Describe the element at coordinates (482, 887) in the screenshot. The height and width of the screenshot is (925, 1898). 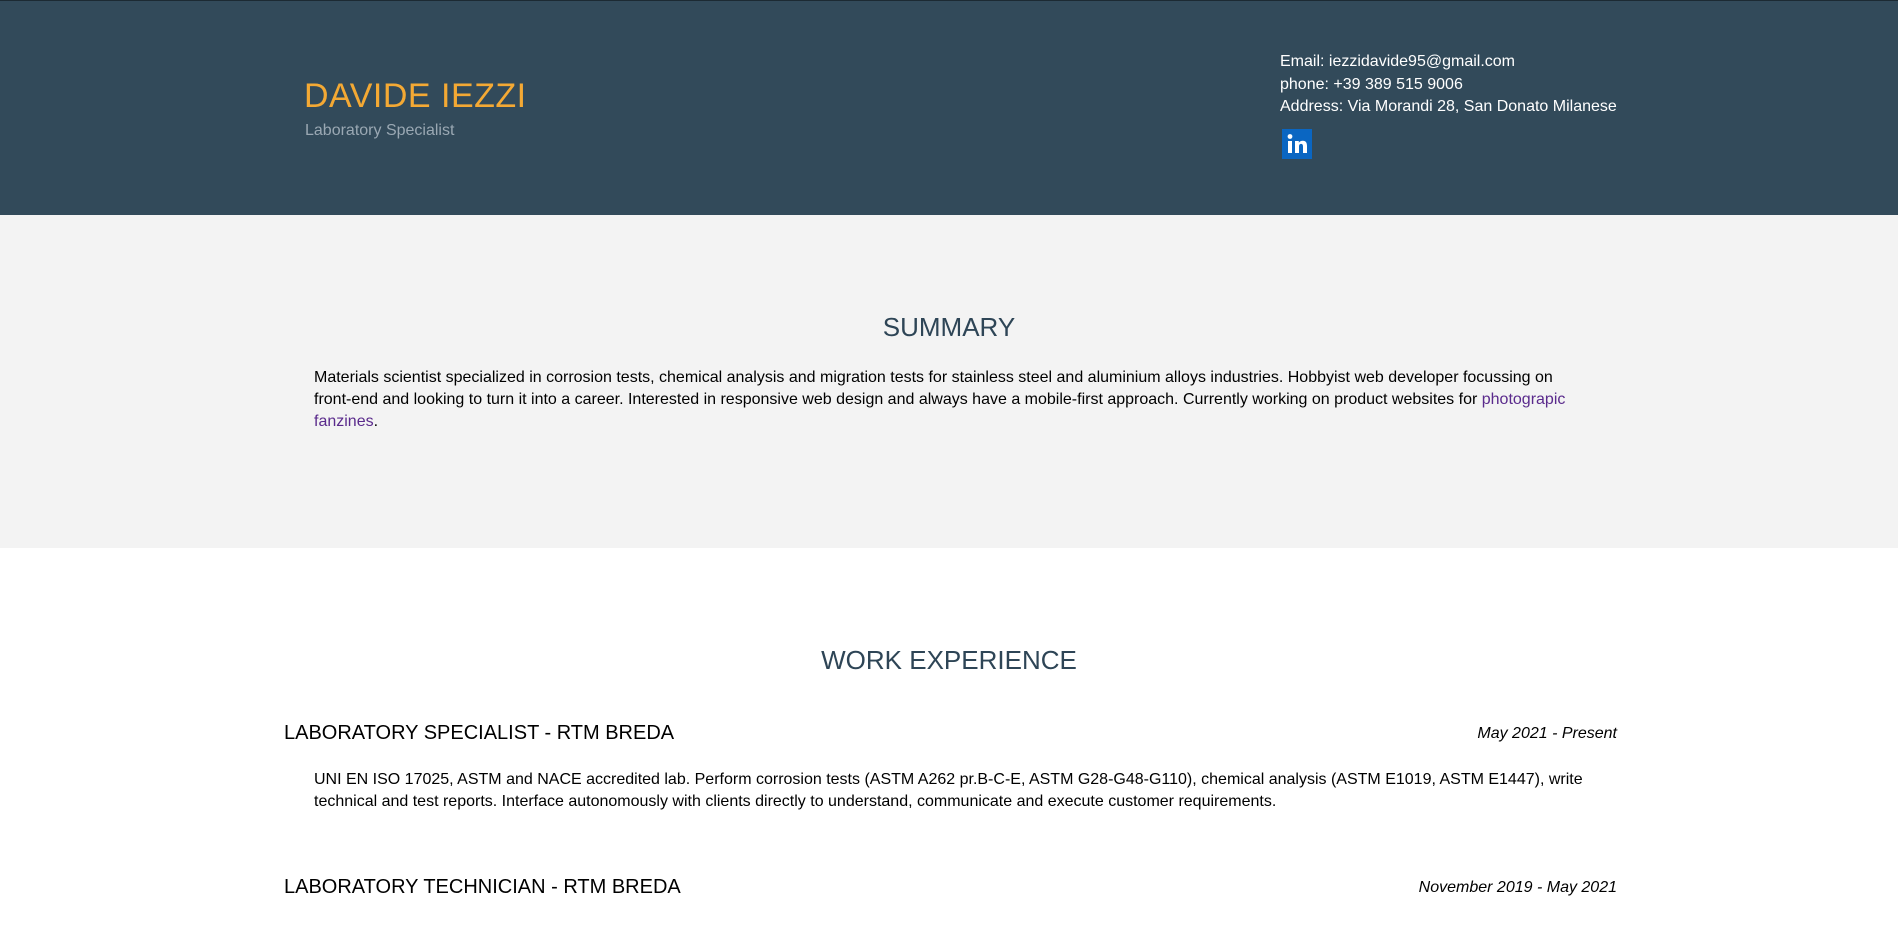
I see `job-title: LABORATORY TECHNICIAN - RTM BREDA` at that location.